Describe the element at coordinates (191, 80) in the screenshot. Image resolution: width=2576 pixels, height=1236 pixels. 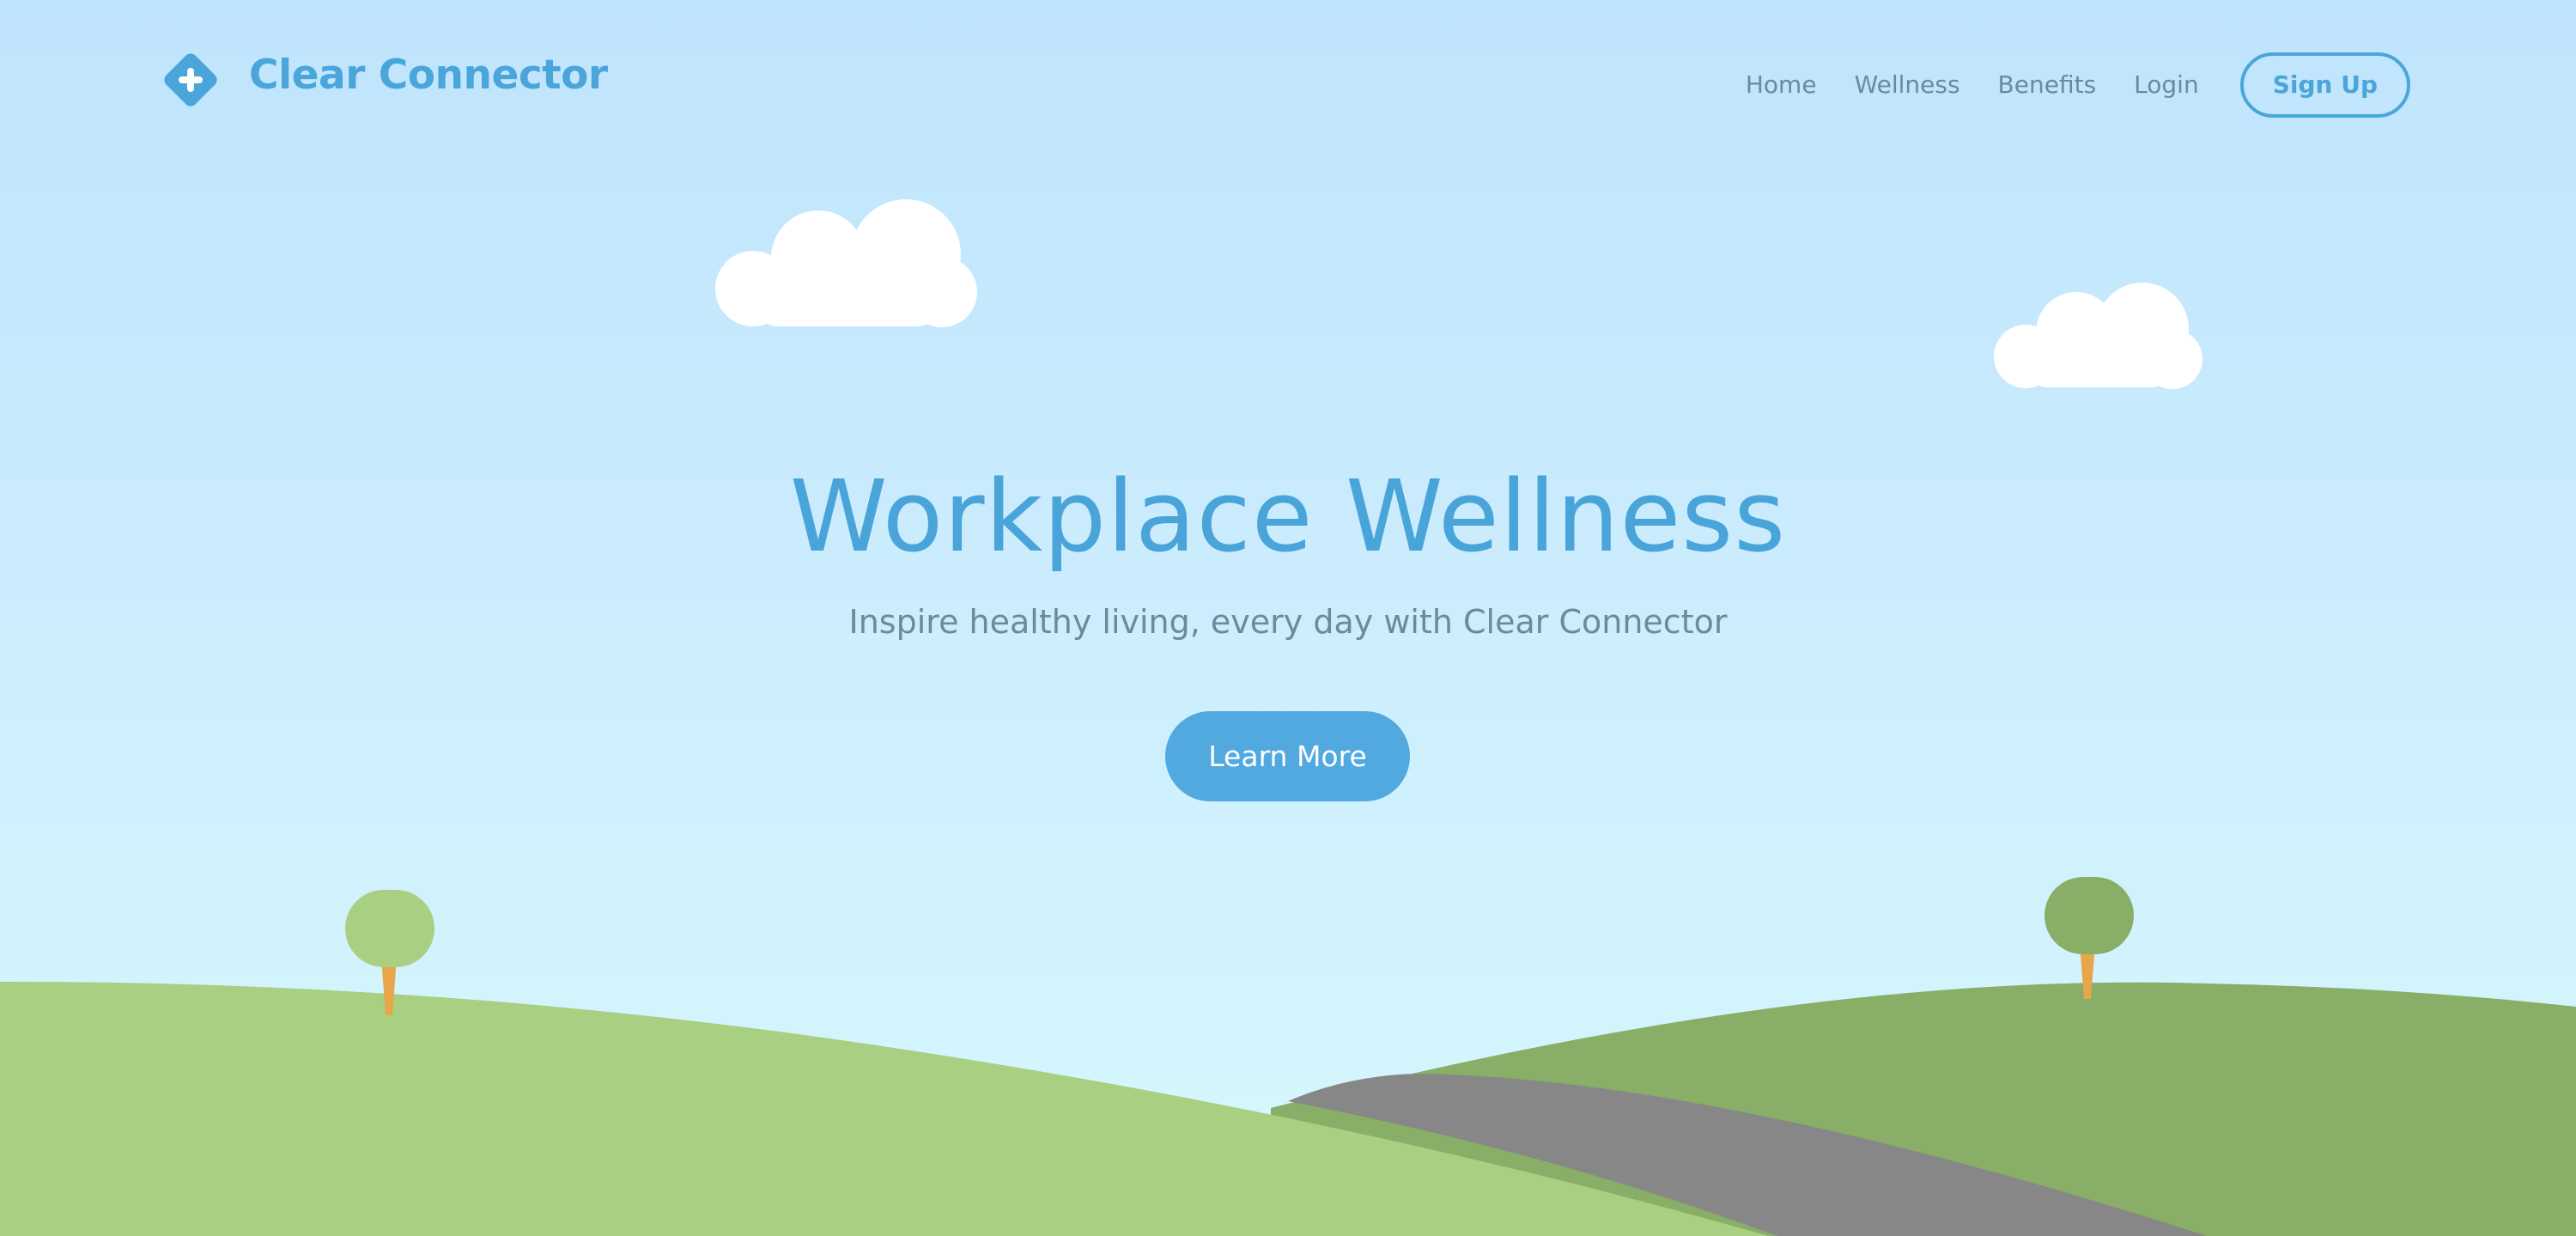
I see `plus-diamond-icon` at that location.